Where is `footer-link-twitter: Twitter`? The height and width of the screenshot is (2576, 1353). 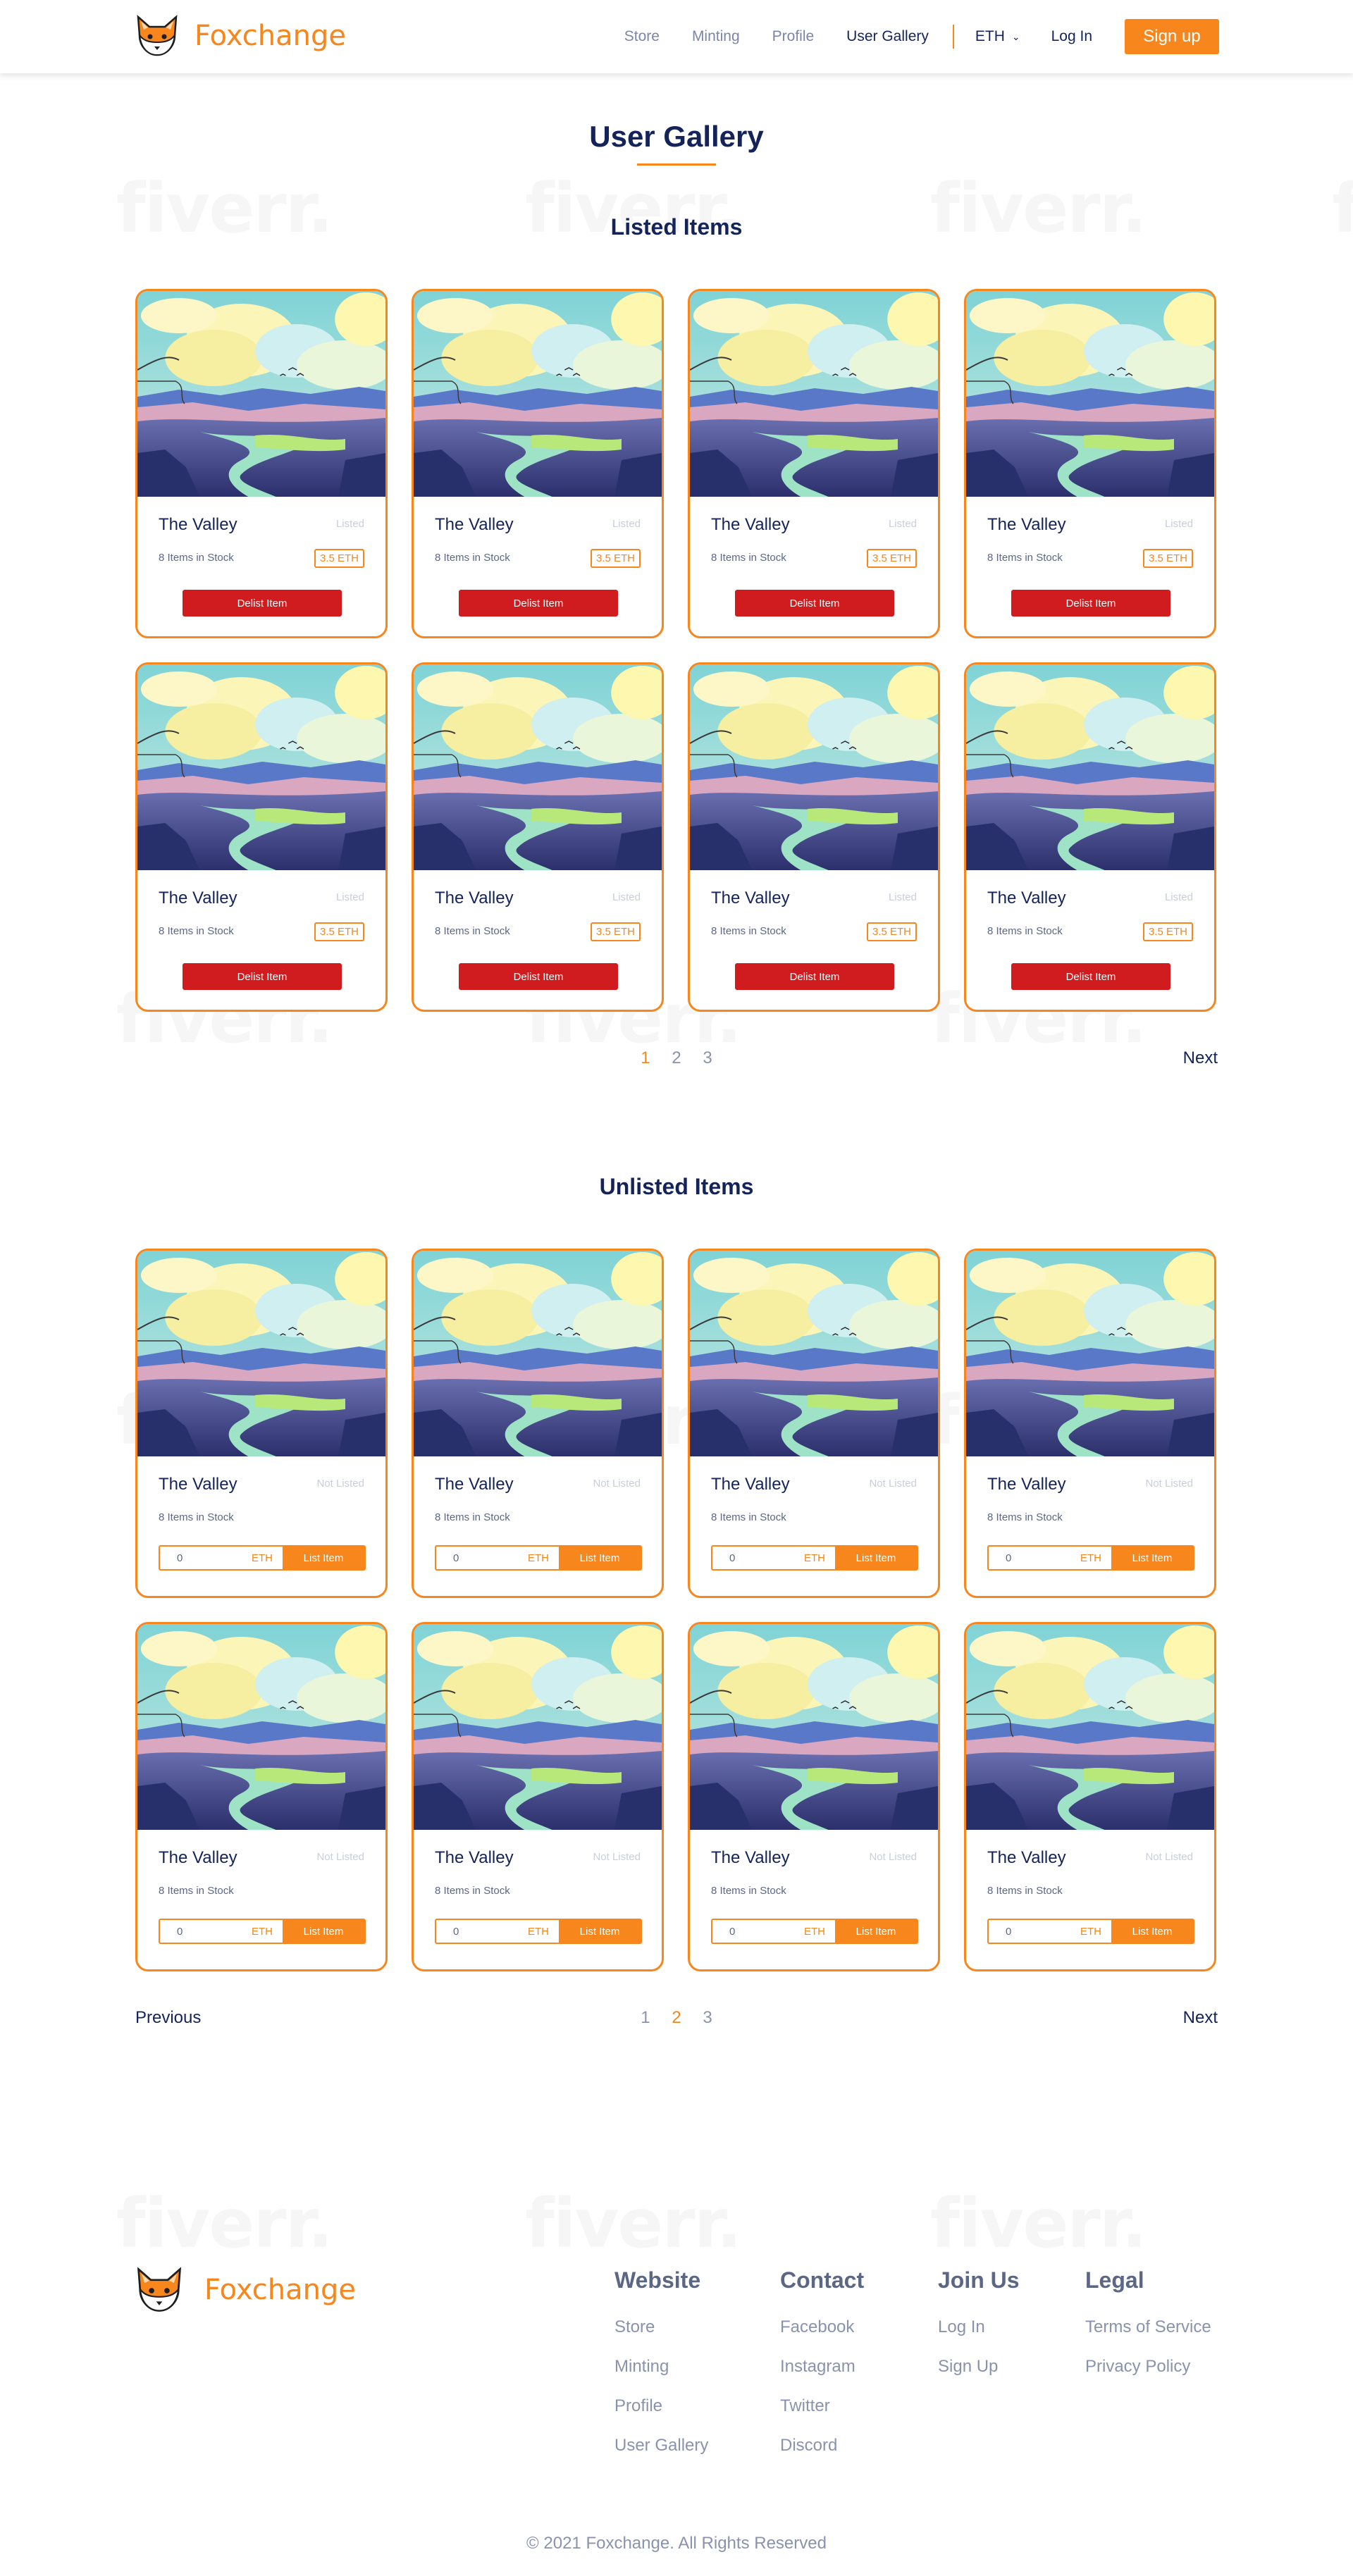 footer-link-twitter: Twitter is located at coordinates (822, 2406).